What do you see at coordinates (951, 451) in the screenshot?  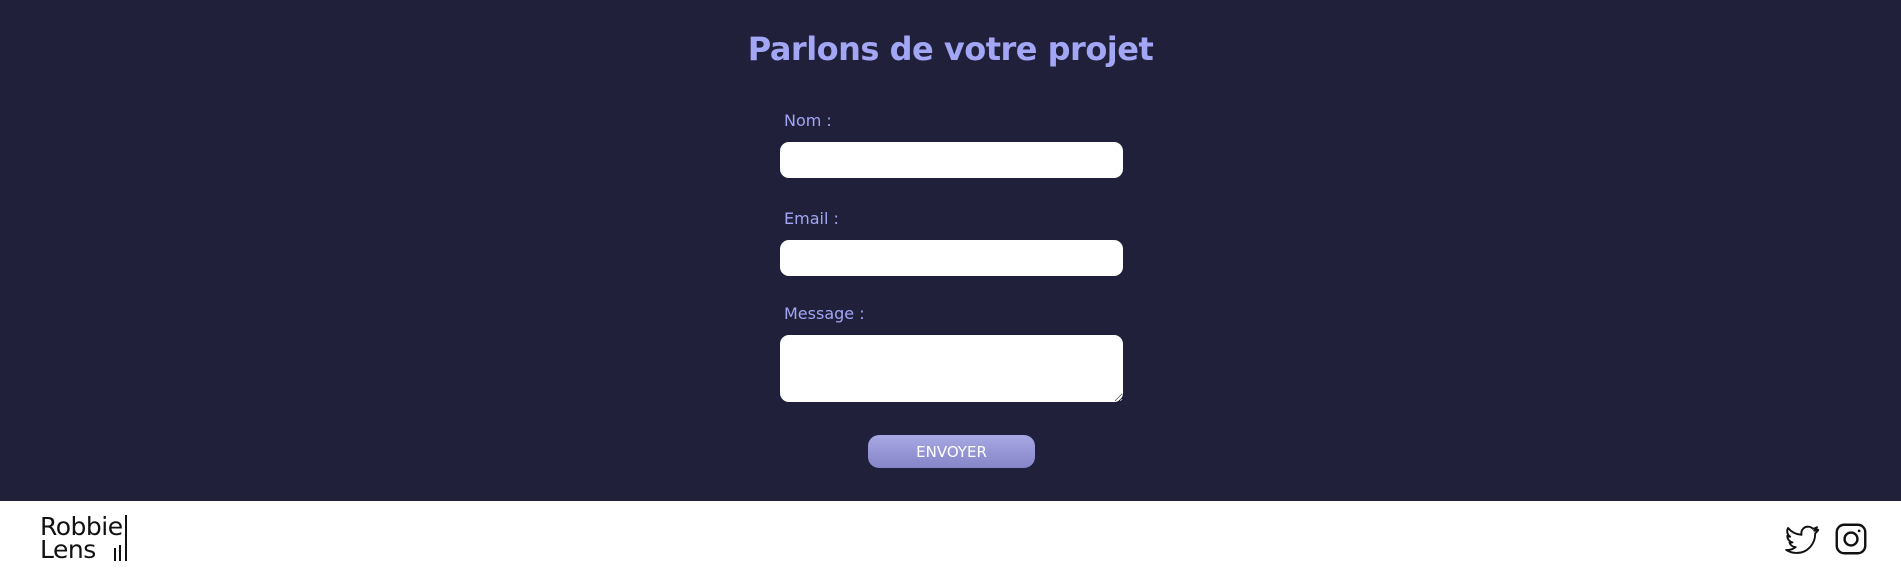 I see `send-button: ENVOYER` at bounding box center [951, 451].